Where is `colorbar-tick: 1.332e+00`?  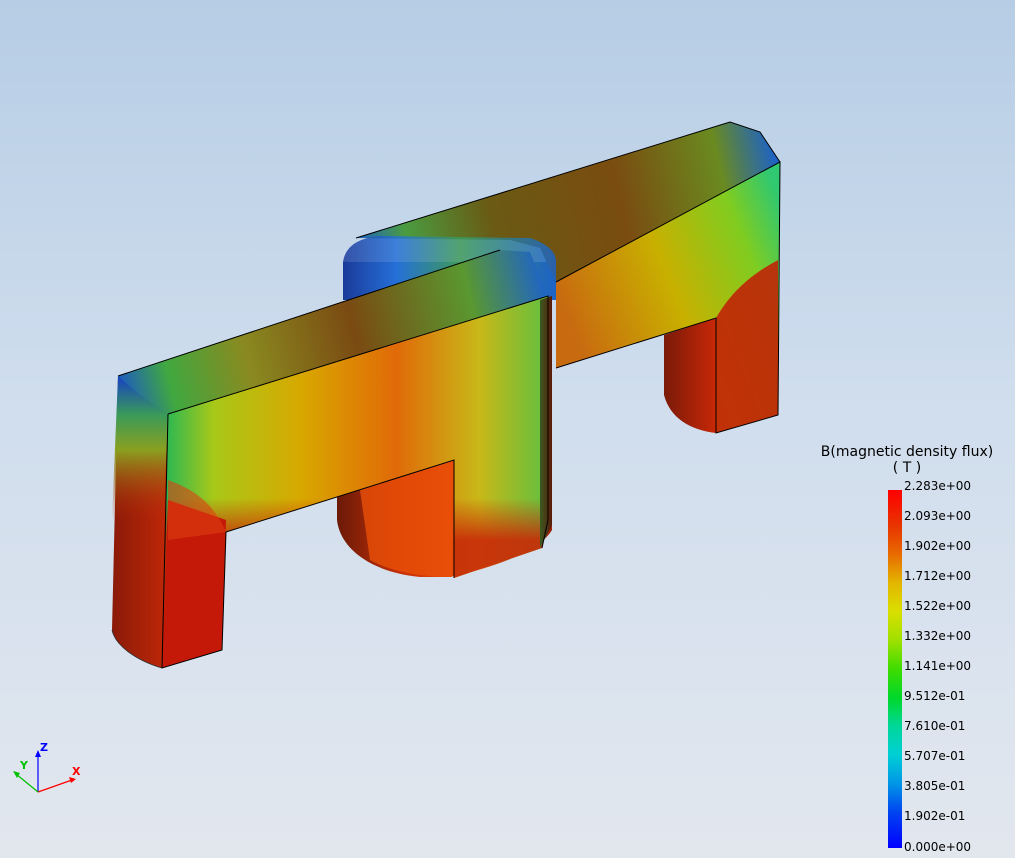
colorbar-tick: 1.332e+00 is located at coordinates (938, 636).